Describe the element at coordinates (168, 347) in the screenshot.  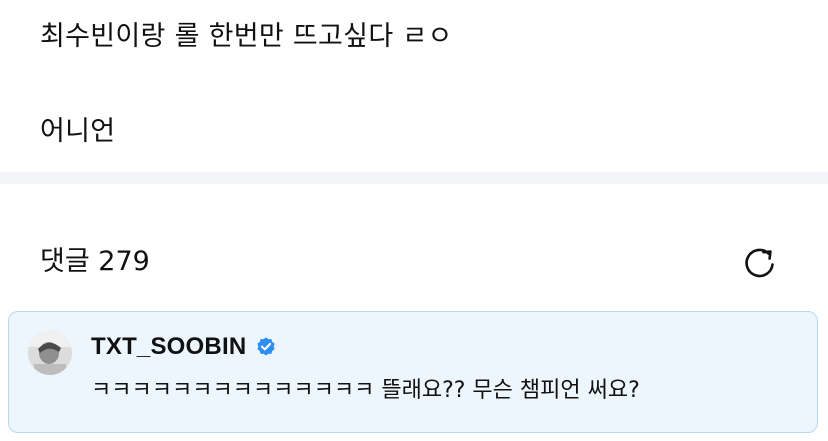
I see `author-name: TXT_SOOBIN` at that location.